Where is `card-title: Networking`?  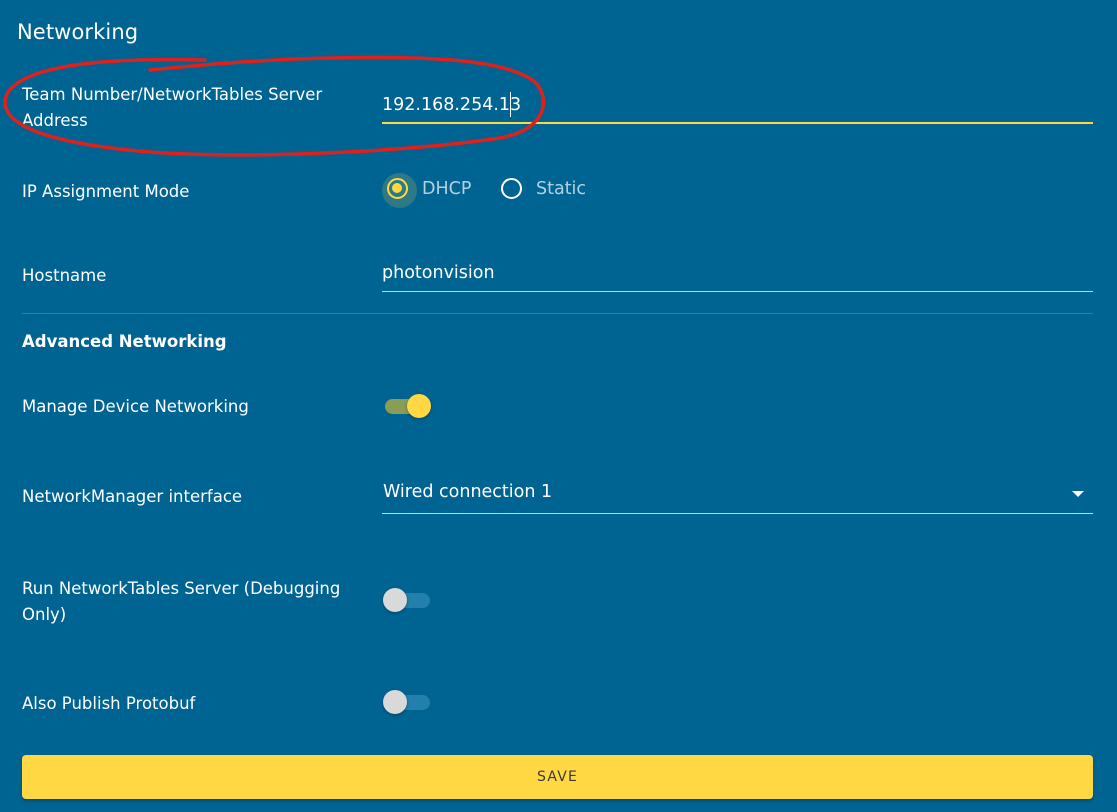 card-title: Networking is located at coordinates (78, 32).